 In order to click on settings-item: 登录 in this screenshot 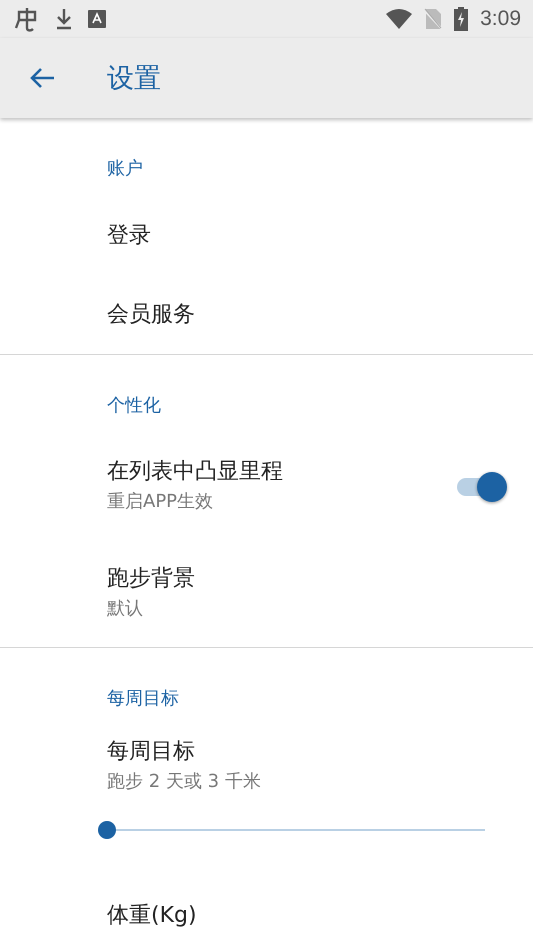, I will do `click(320, 235)`.